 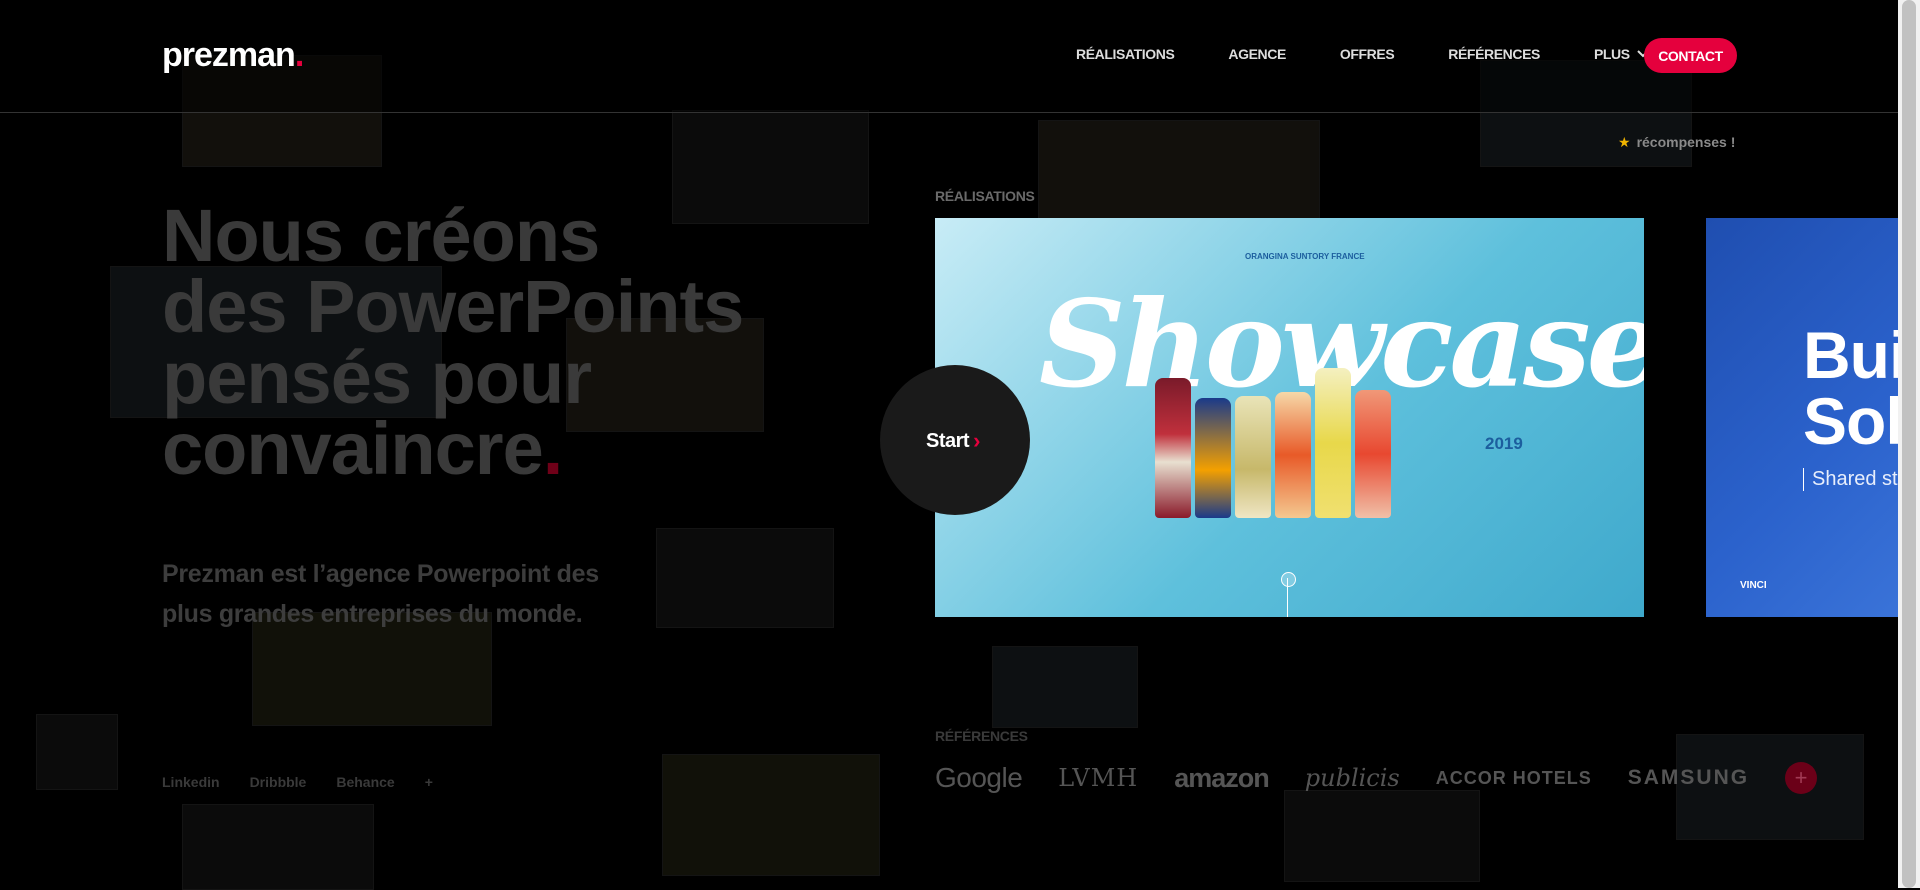 What do you see at coordinates (1753, 585) in the screenshot?
I see `vinci-logo: VINCI` at bounding box center [1753, 585].